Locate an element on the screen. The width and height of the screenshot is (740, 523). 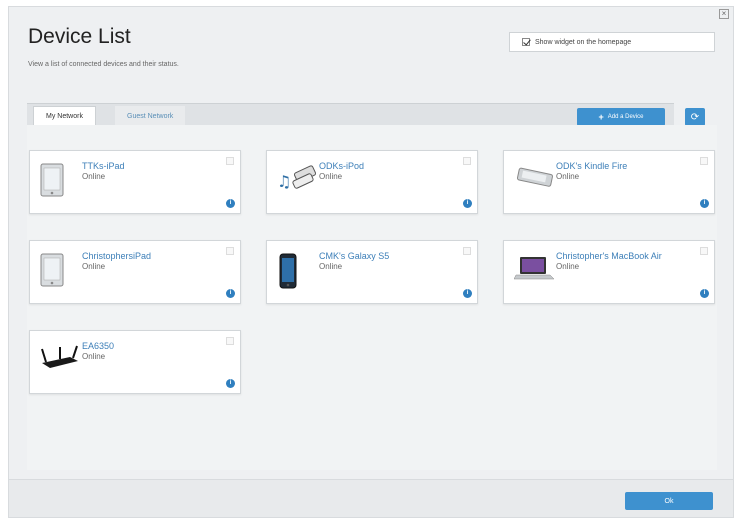
checkbox-checked-icon is located at coordinates (526, 42).